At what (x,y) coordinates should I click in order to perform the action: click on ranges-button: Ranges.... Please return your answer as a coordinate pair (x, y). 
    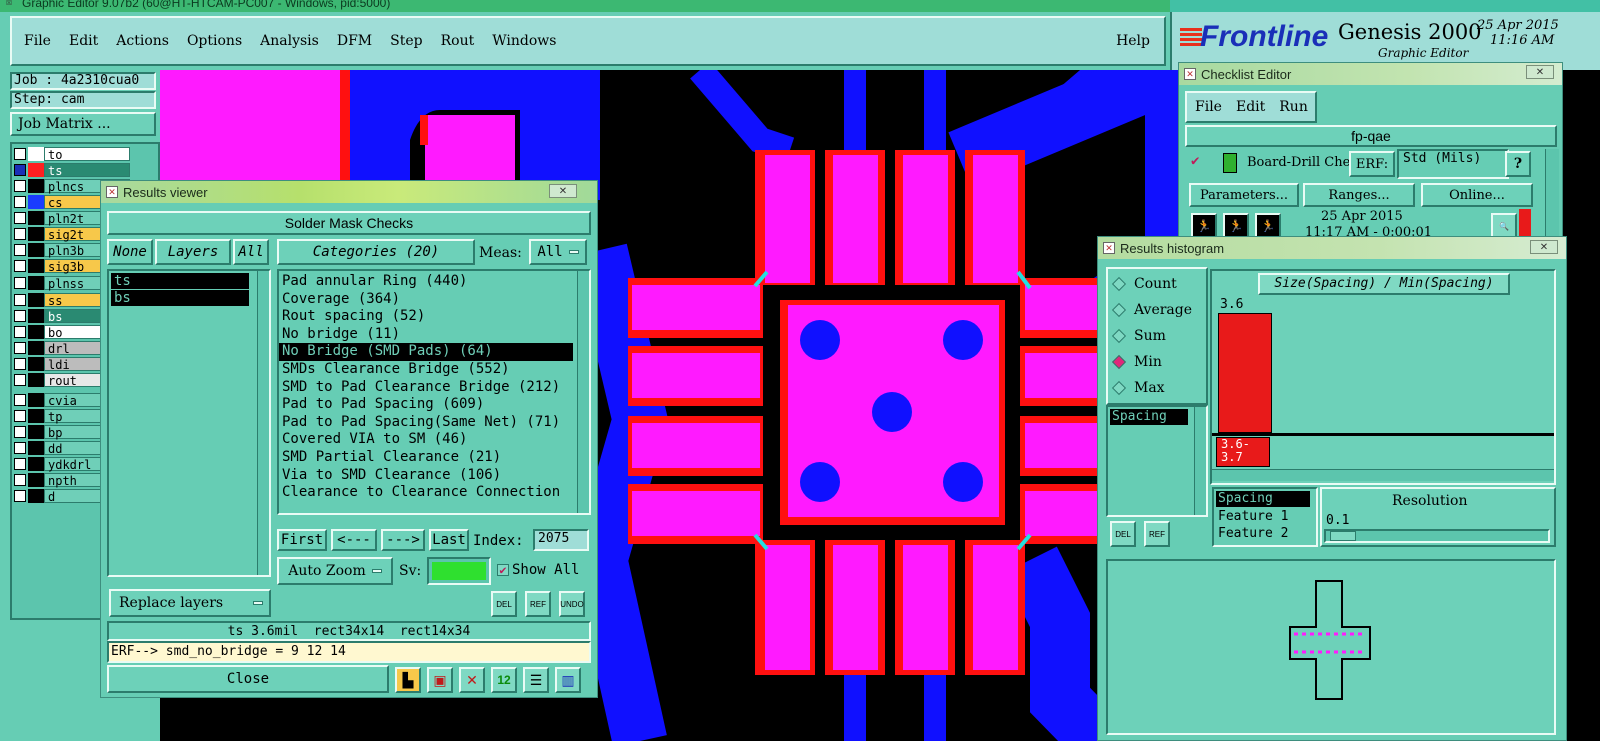
    Looking at the image, I should click on (1359, 195).